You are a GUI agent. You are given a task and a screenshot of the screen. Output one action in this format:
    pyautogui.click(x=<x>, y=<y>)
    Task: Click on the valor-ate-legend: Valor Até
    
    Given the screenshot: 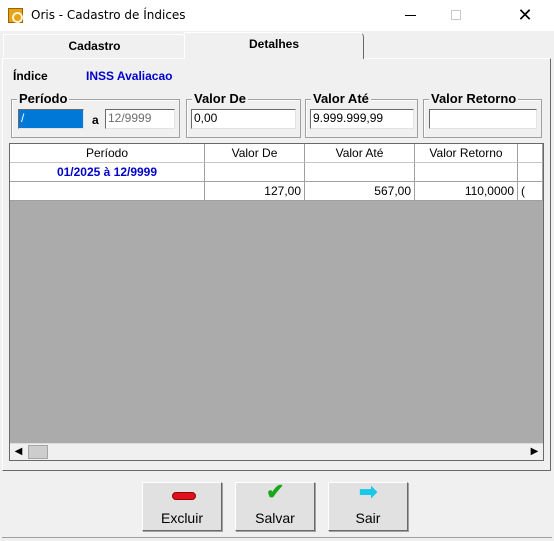 What is the action you would take?
    pyautogui.click(x=341, y=98)
    